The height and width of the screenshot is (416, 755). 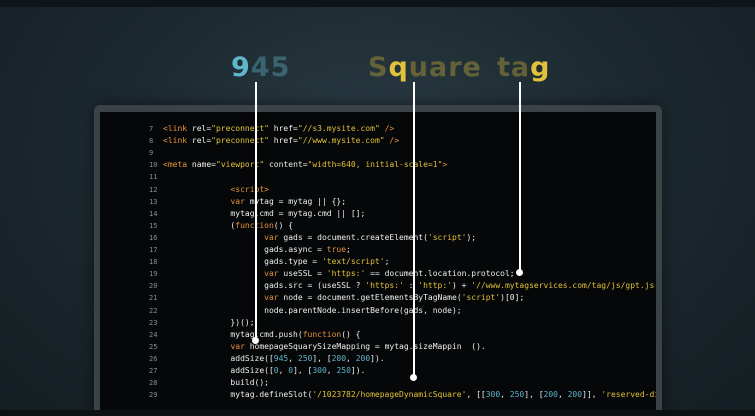 I want to click on code-token: mytag = mytag || {};, so click(x=298, y=201).